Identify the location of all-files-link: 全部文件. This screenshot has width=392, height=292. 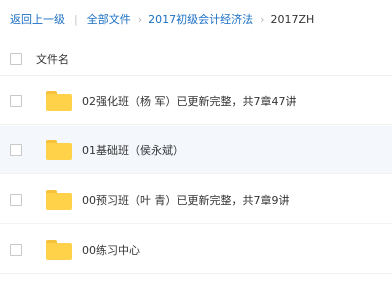
(109, 19).